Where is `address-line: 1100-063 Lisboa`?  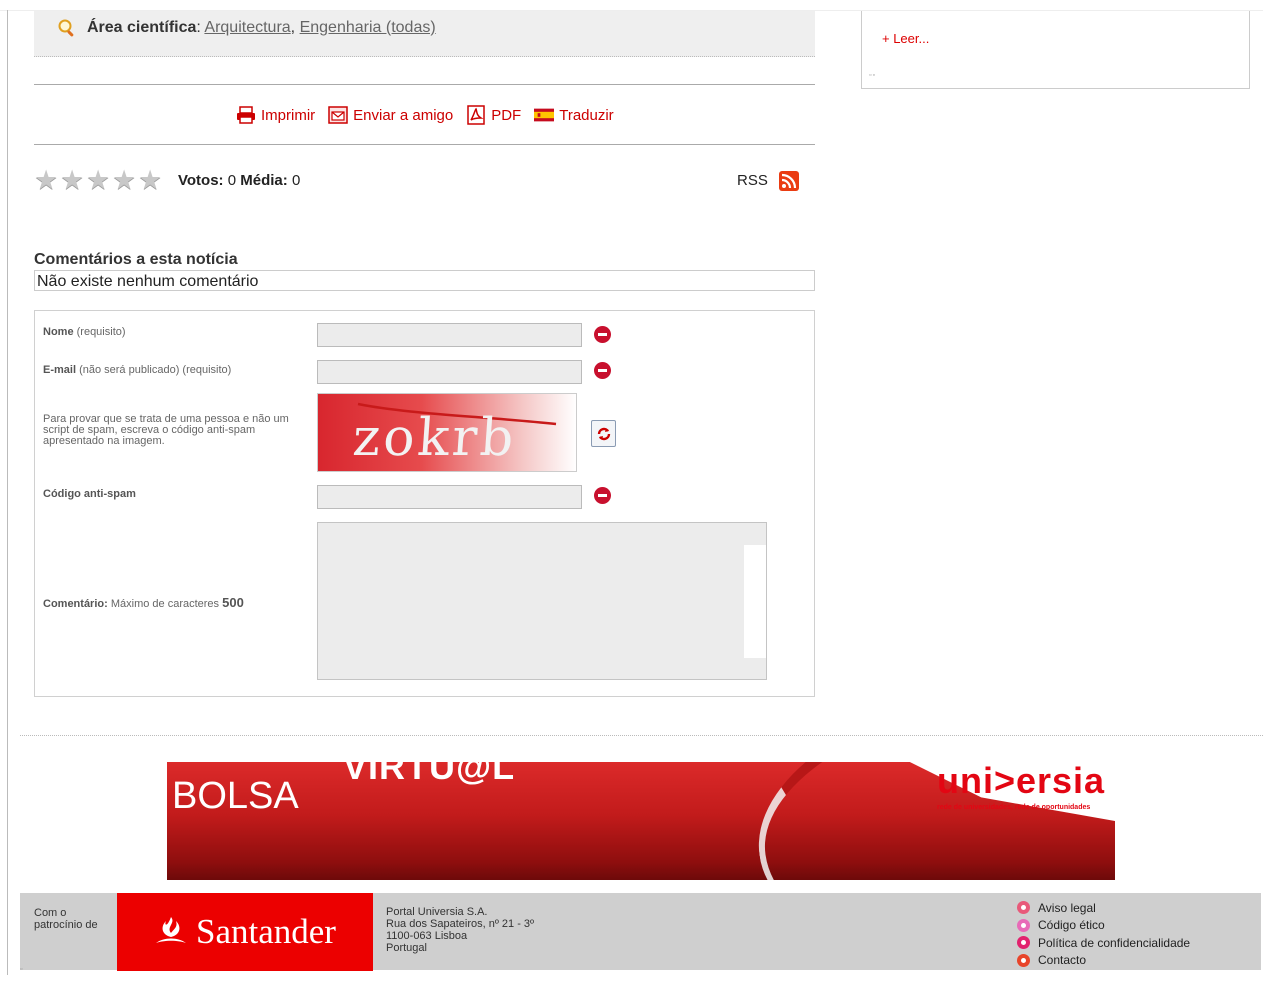 address-line: 1100-063 Lisboa is located at coordinates (427, 936).